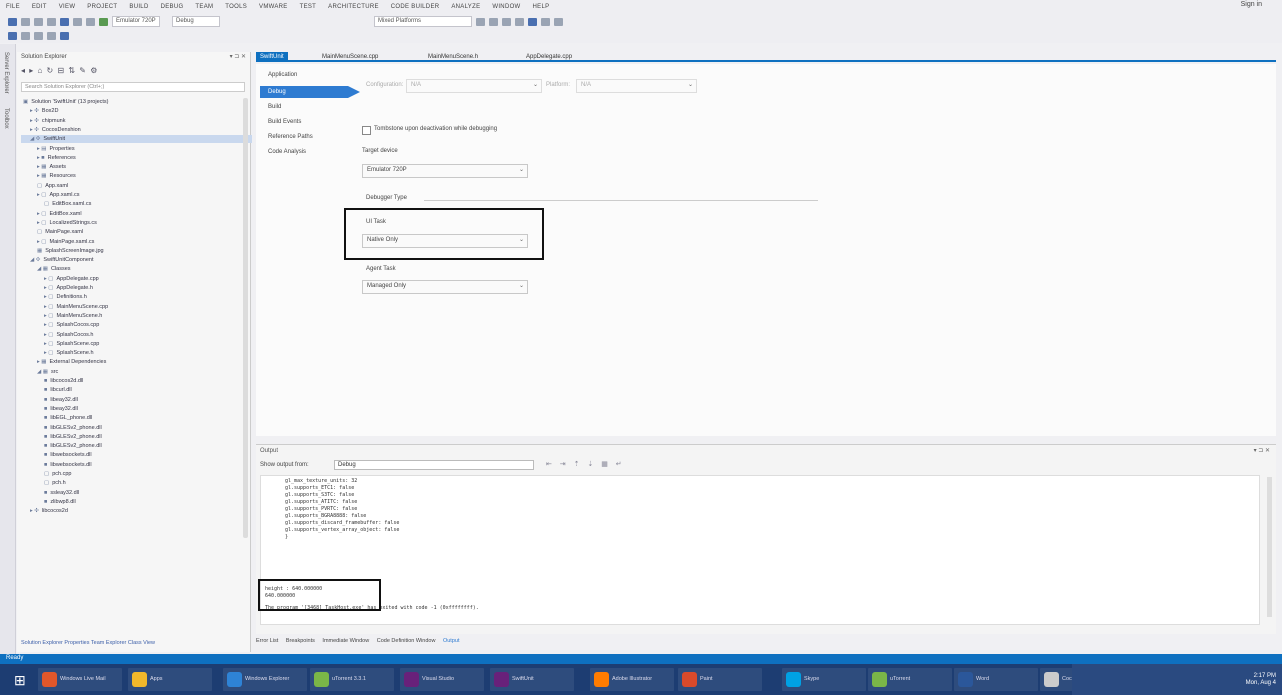 This screenshot has height=695, width=1282. I want to click on taskbar-item: Word, so click(996, 679).